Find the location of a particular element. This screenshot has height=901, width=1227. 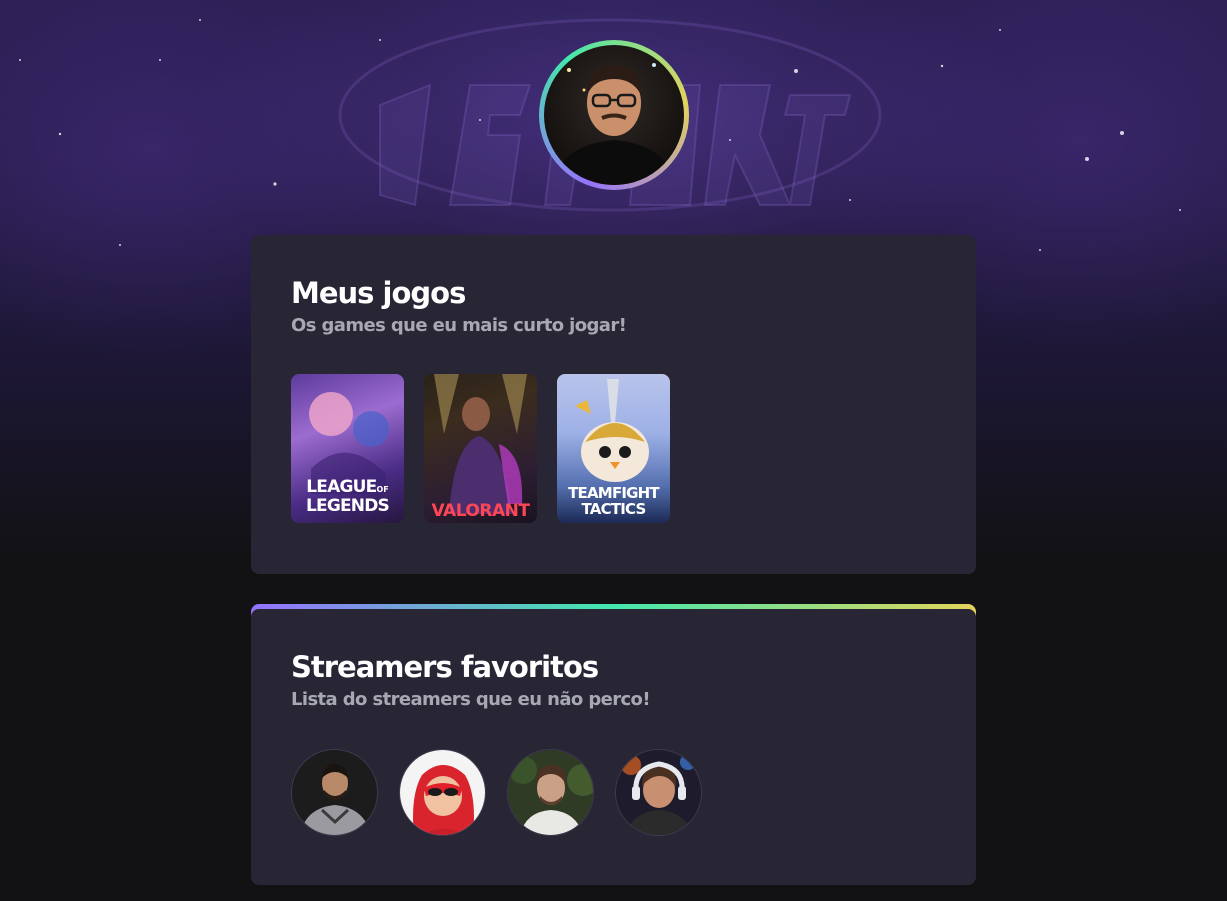

streamer-2-photo is located at coordinates (442, 792).